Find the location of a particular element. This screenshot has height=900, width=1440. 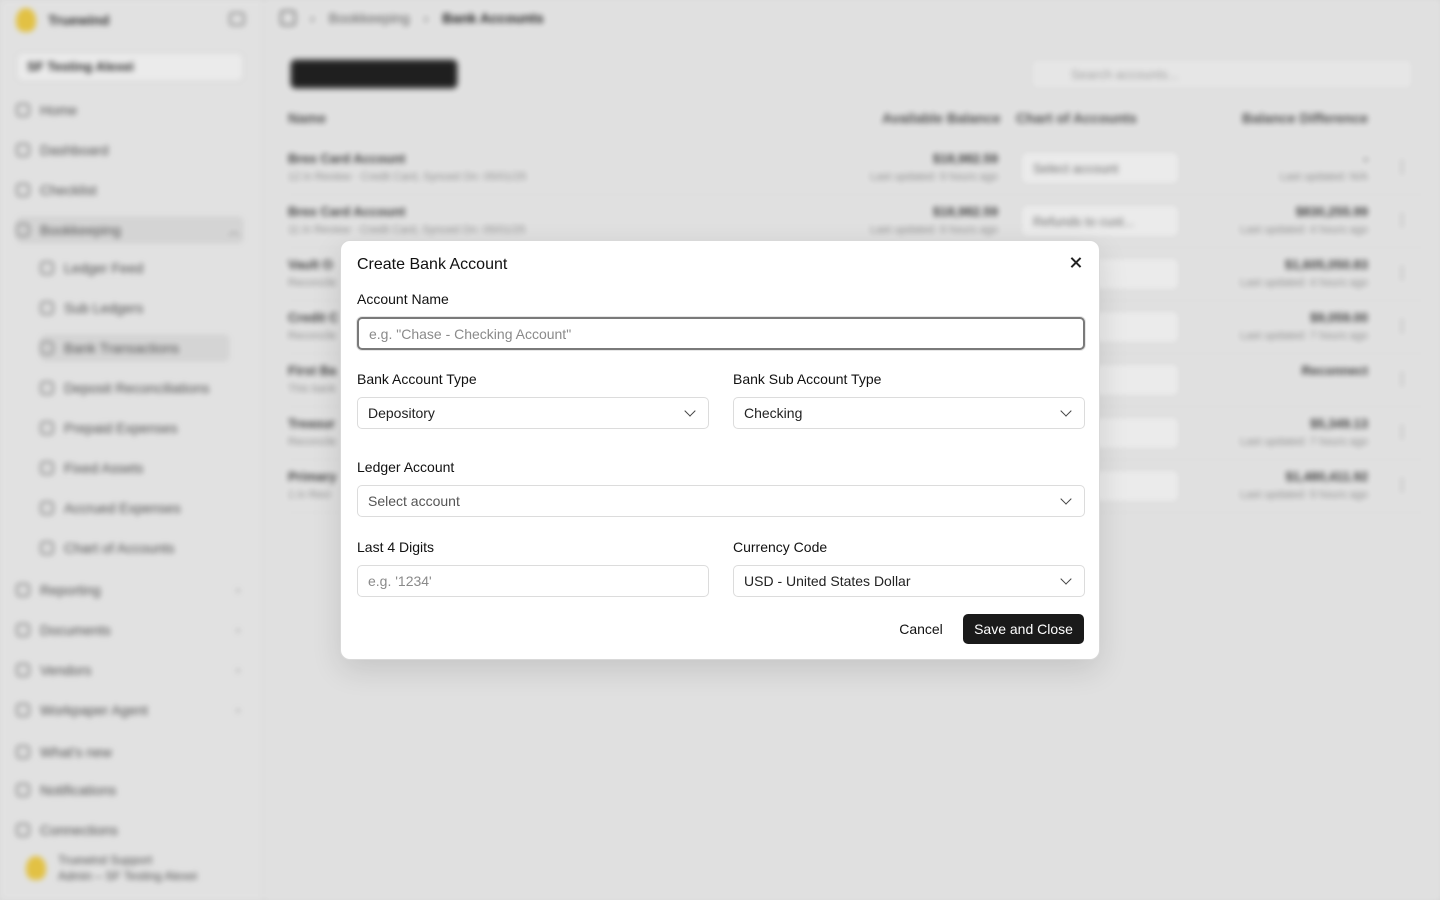

ledger-account-label: Ledger Account is located at coordinates (406, 467).